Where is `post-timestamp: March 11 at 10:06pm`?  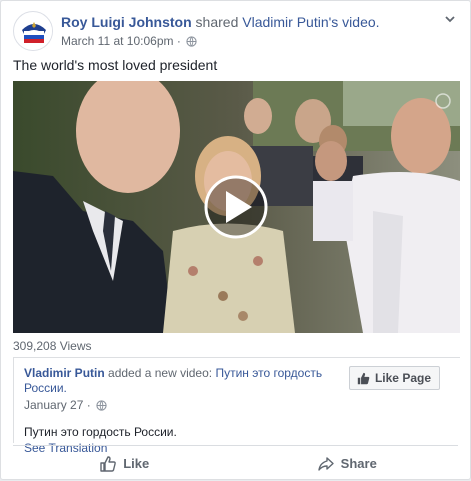 post-timestamp: March 11 at 10:06pm is located at coordinates (117, 41).